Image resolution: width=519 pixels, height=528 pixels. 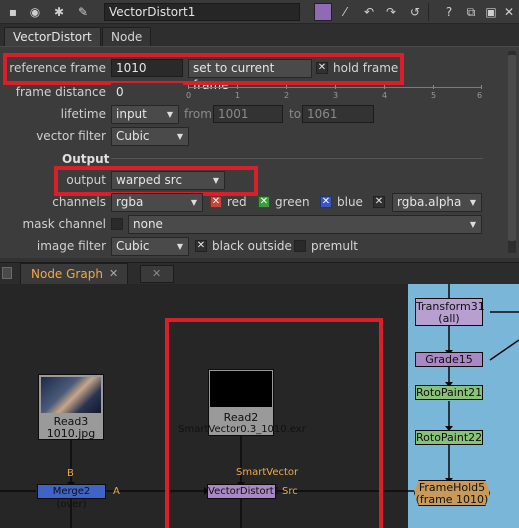 I want to click on node-framehold-sublabel: (frame 1010), so click(x=452, y=499).